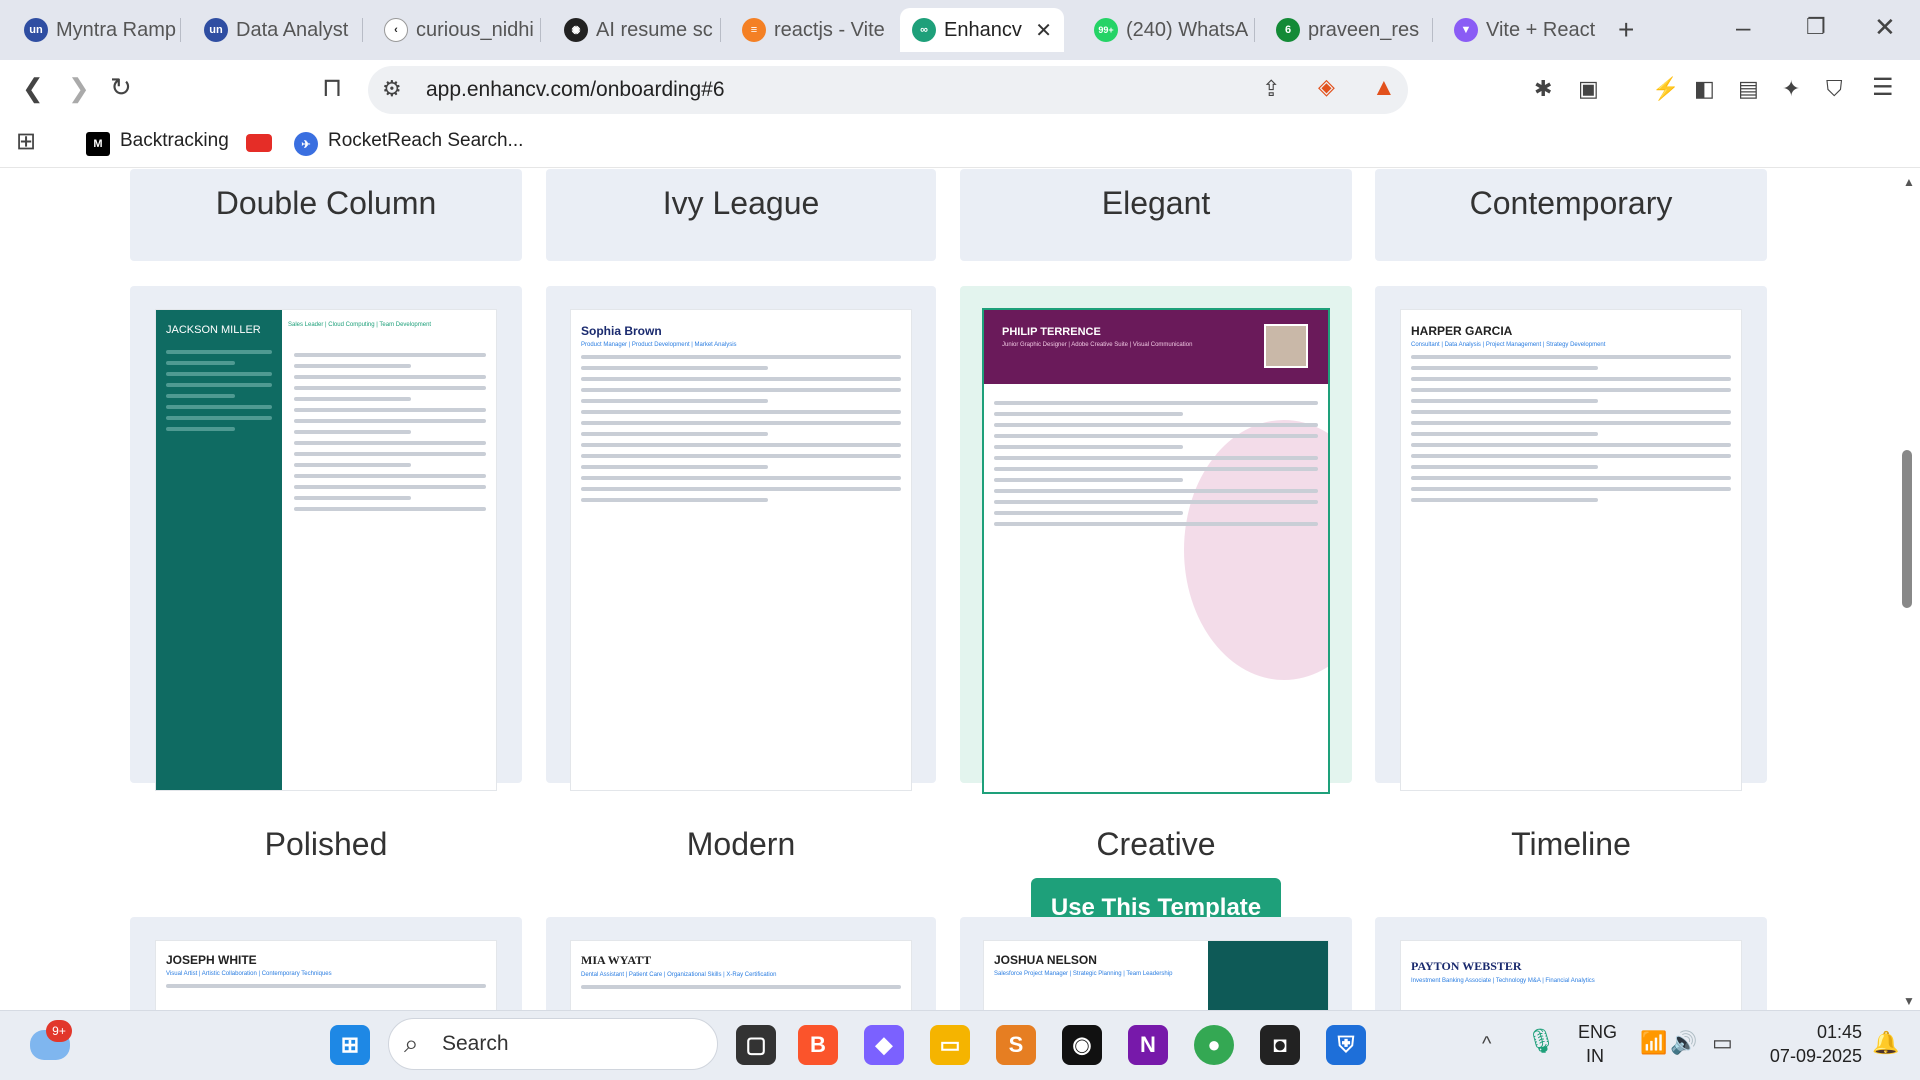 The height and width of the screenshot is (1080, 1920). I want to click on brave-taskbar-icon: B, so click(818, 1045).